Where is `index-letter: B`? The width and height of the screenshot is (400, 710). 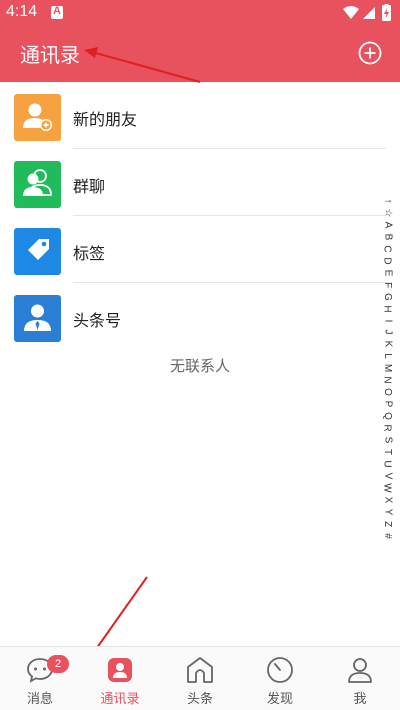 index-letter: B is located at coordinates (387, 237).